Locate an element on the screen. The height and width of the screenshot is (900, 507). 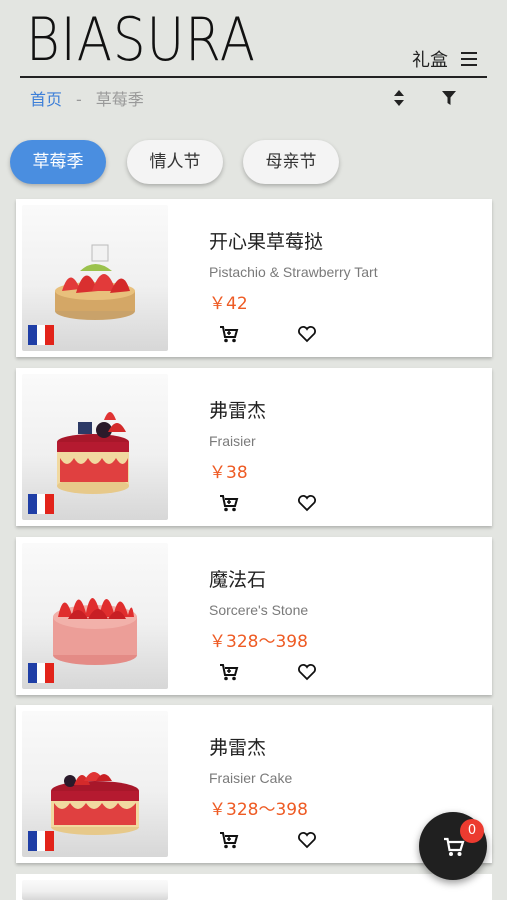
product-price: ￥38 is located at coordinates (228, 473).